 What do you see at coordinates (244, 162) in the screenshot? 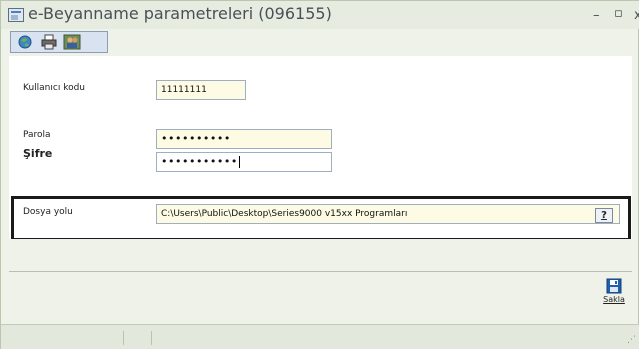
I see `cipher-input: •••••••••••` at bounding box center [244, 162].